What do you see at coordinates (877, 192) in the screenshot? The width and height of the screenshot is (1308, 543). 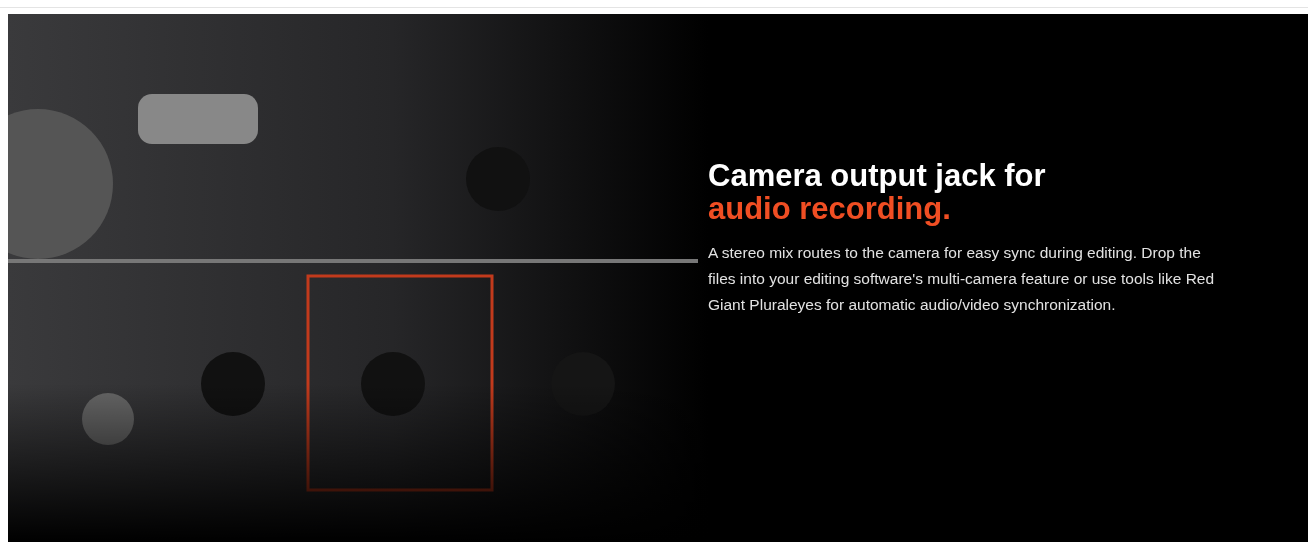 I see `hero-heading: Camera output jack for audio recording.` at bounding box center [877, 192].